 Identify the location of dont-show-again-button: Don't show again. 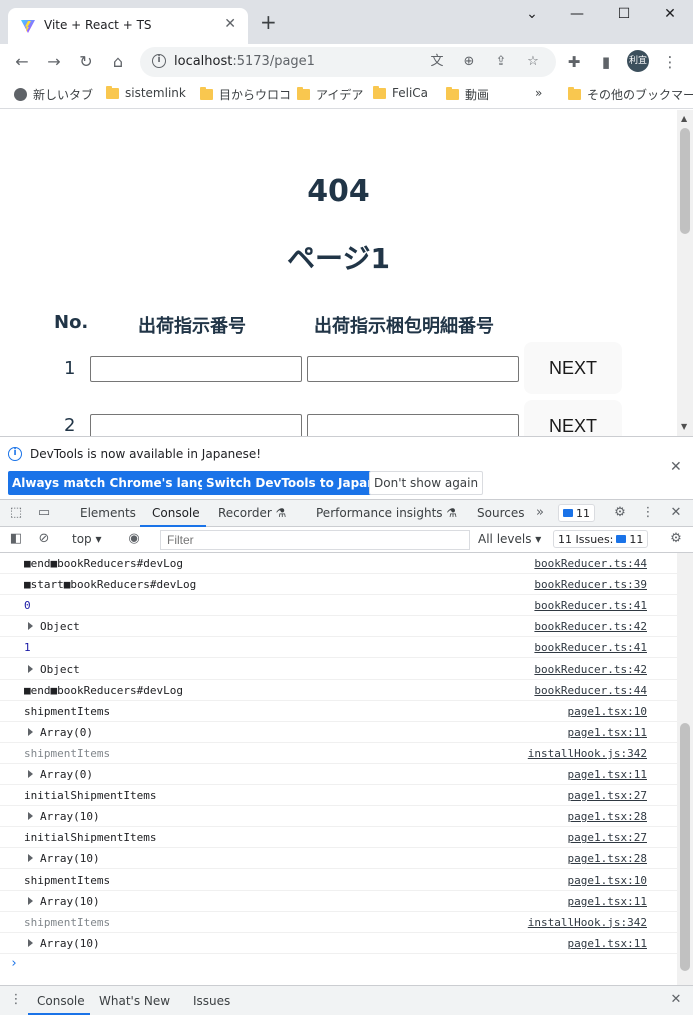
(426, 483).